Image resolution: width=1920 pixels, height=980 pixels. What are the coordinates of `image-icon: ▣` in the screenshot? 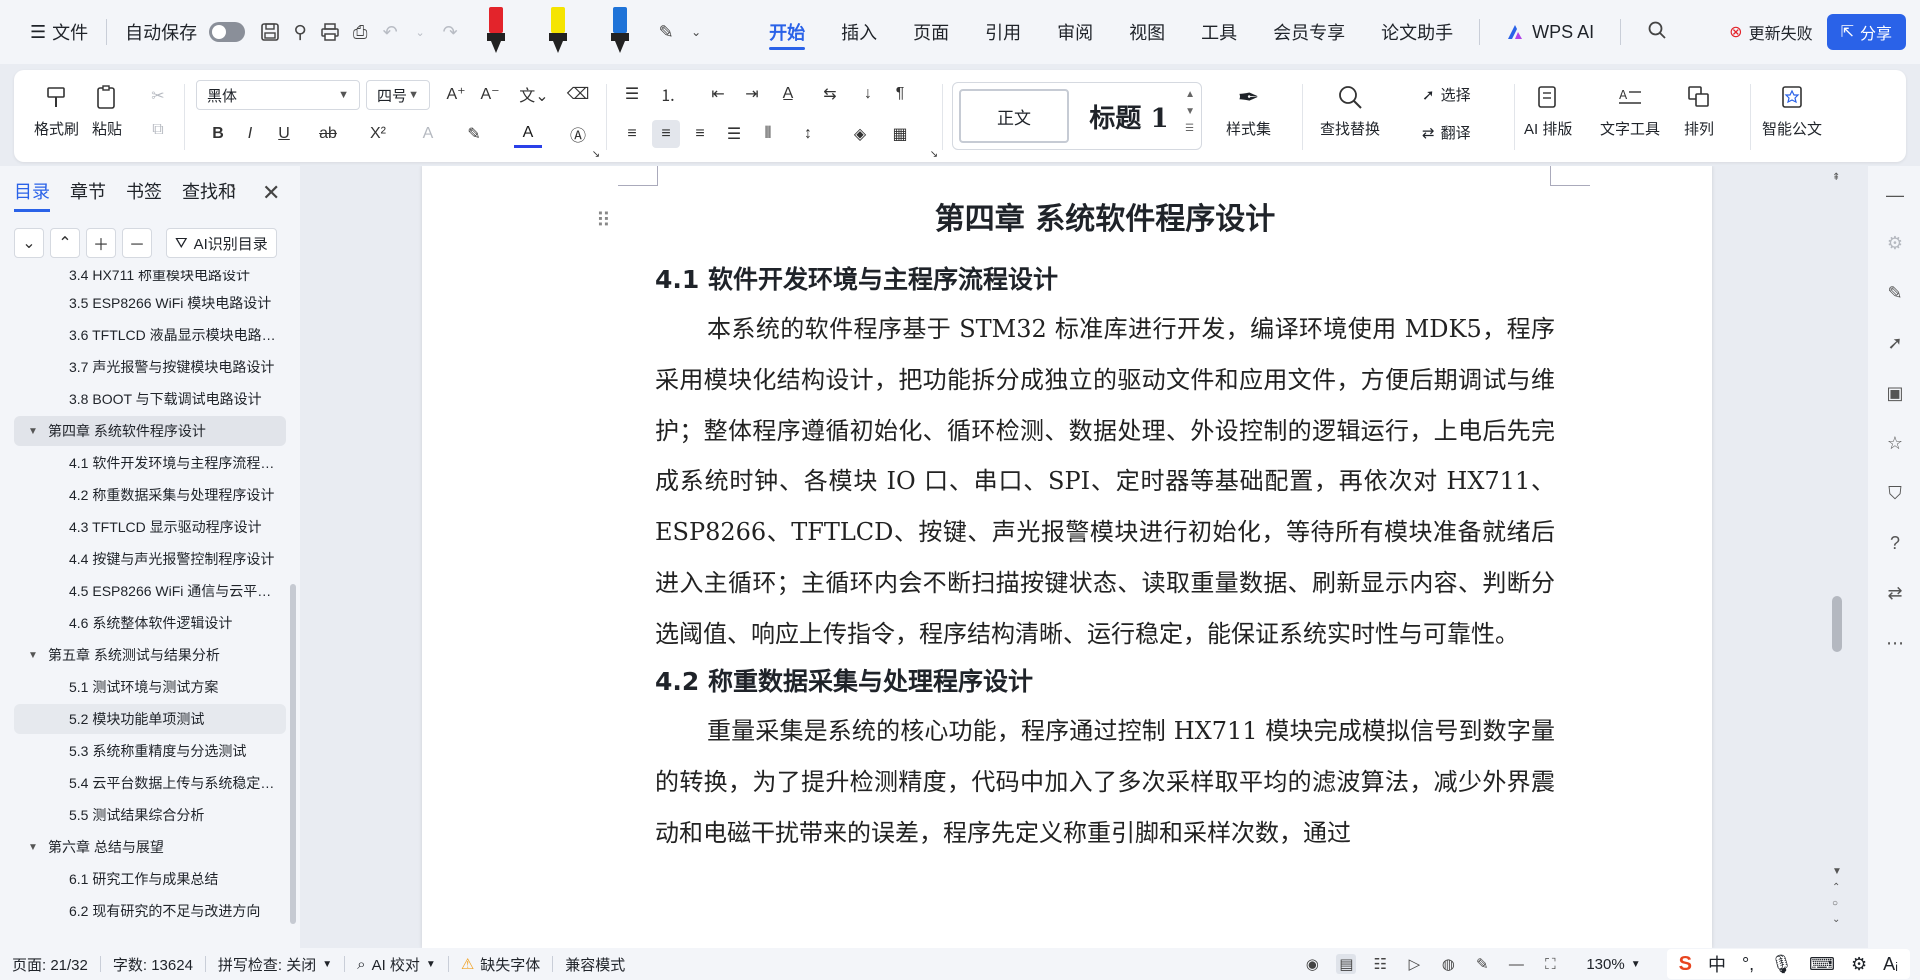 It's located at (1895, 393).